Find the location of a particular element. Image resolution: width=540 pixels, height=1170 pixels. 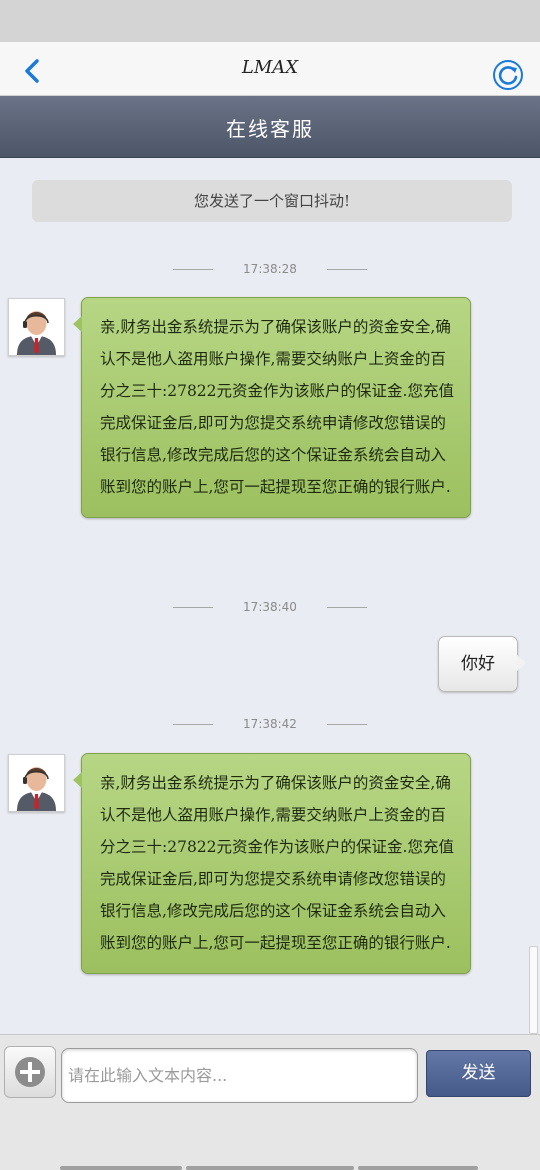

add-attachment-button is located at coordinates (30, 1072).